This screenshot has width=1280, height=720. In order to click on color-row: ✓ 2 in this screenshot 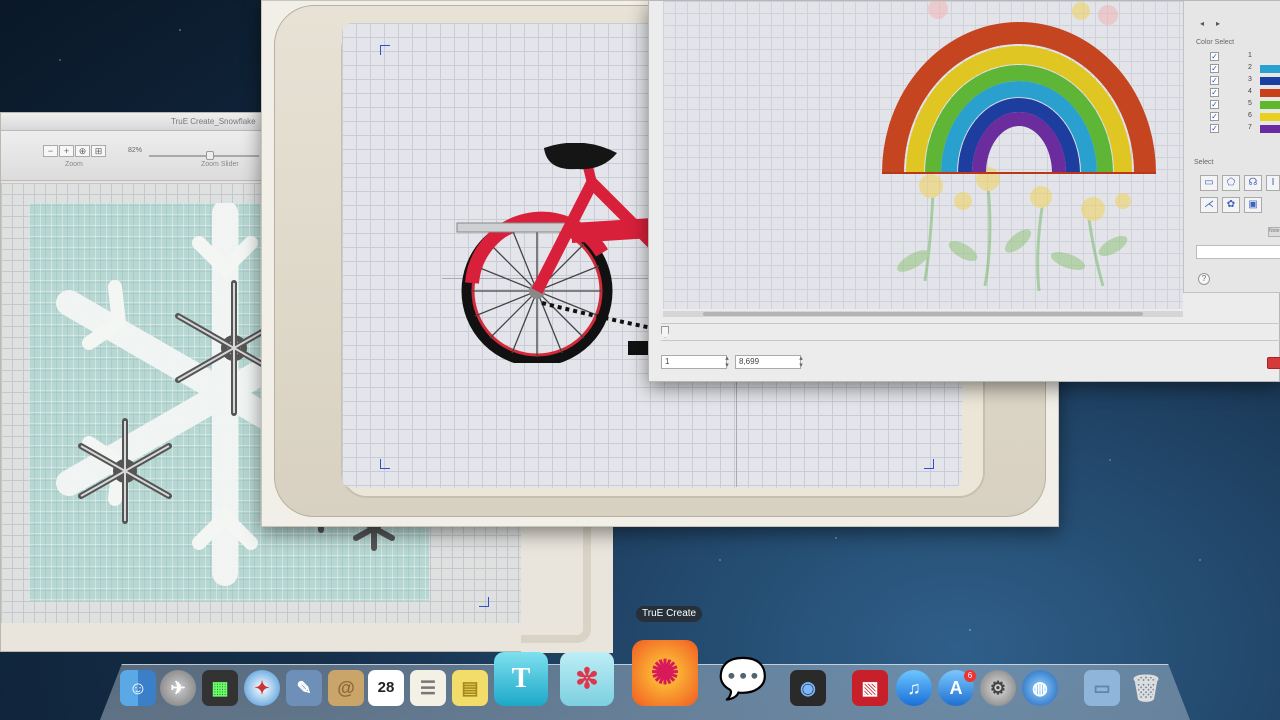, I will do `click(1237, 69)`.